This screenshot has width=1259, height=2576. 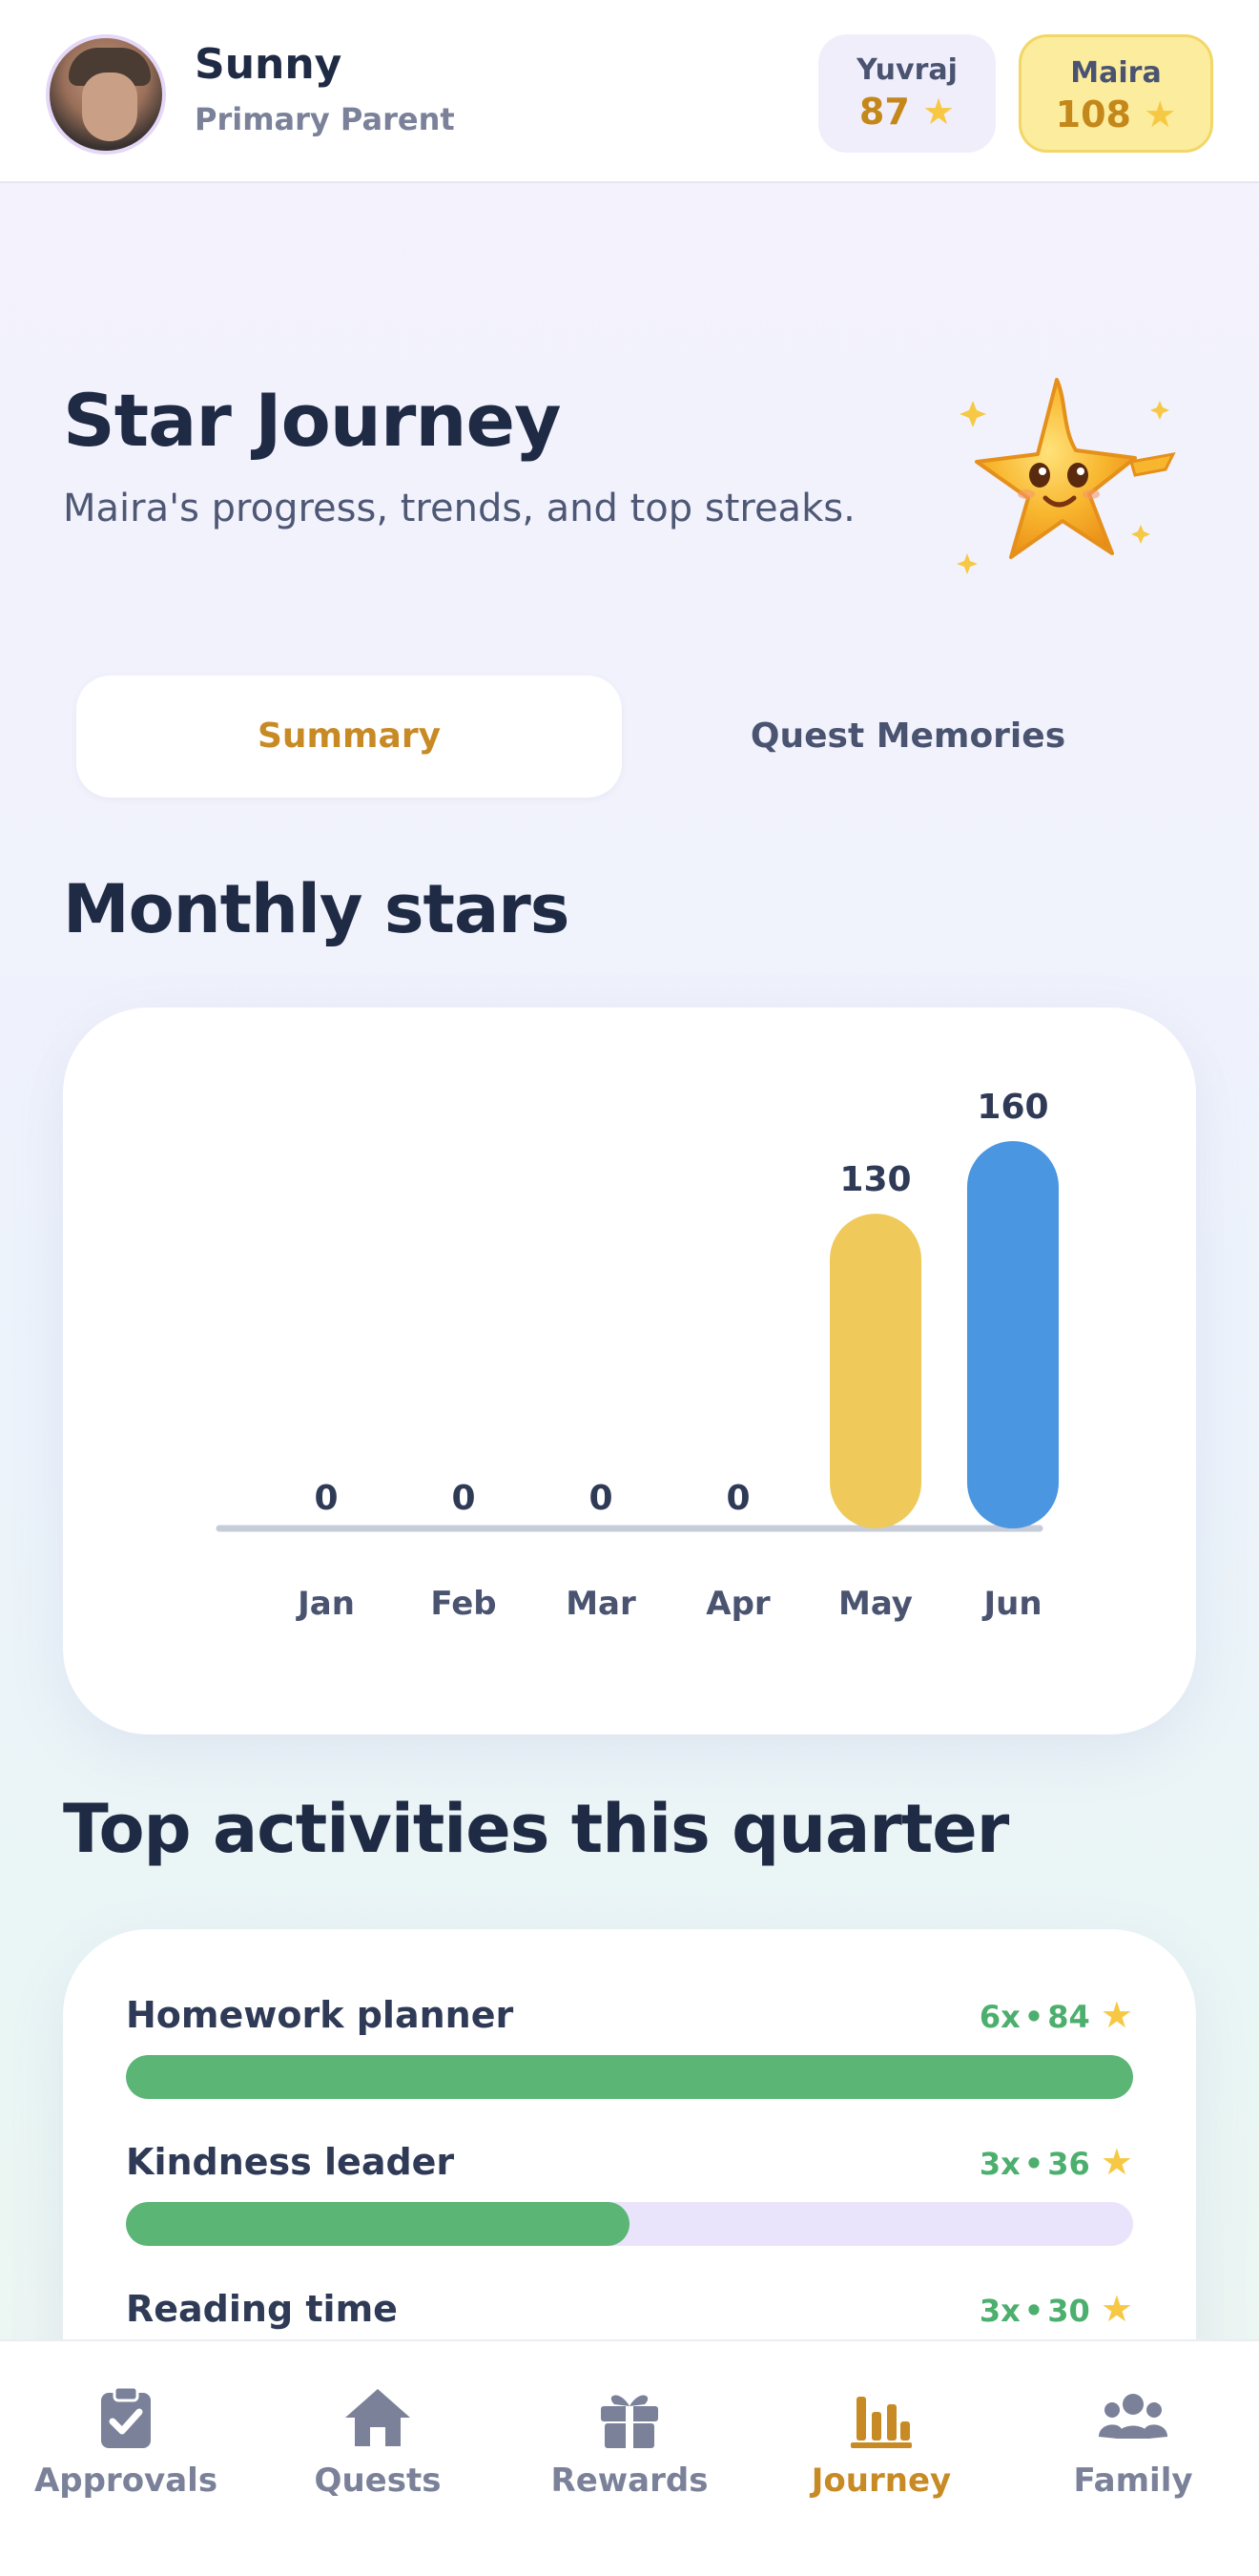 What do you see at coordinates (1013, 1334) in the screenshot?
I see `chart-bar-jun` at bounding box center [1013, 1334].